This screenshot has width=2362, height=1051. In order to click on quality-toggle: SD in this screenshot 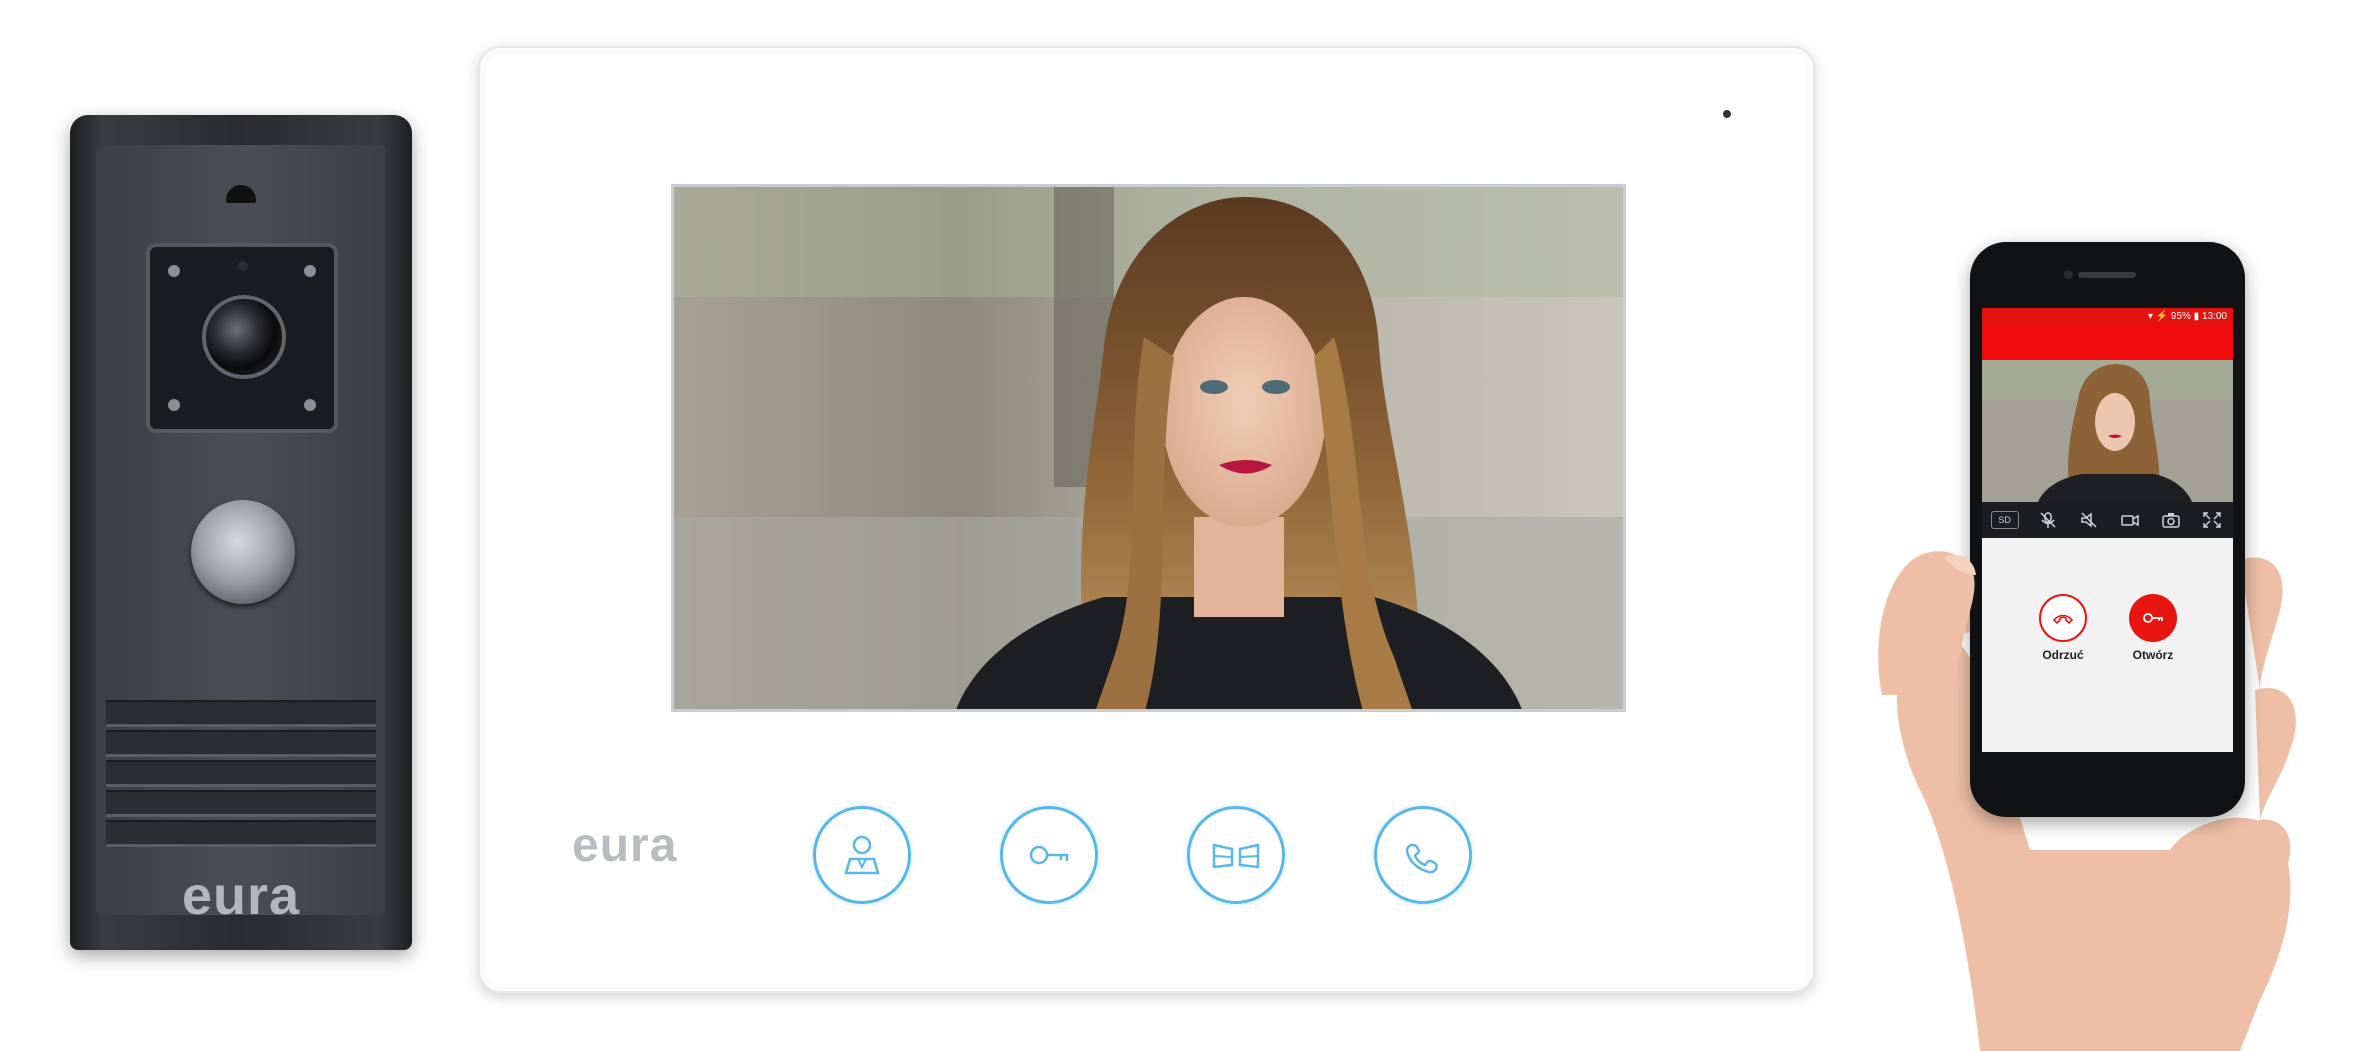, I will do `click(2004, 520)`.